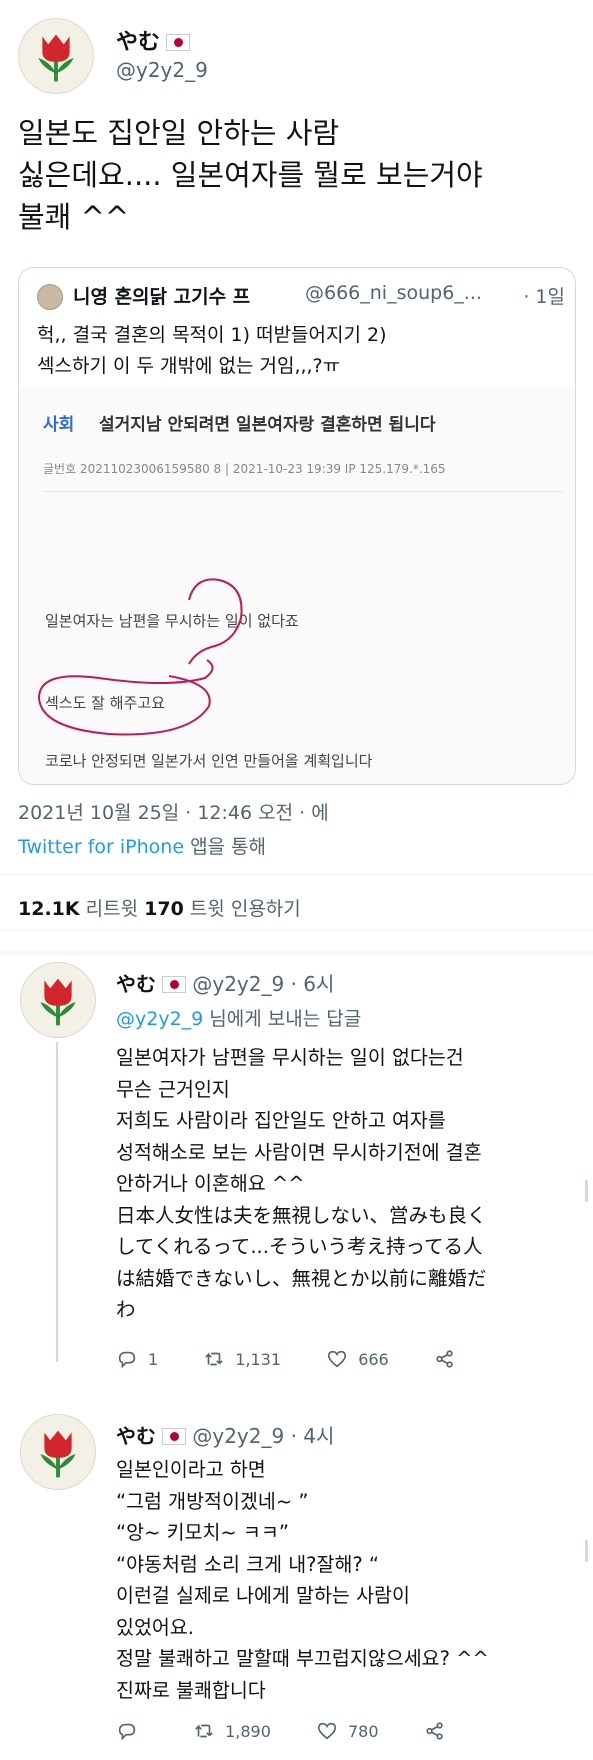  What do you see at coordinates (159, 1019) in the screenshot?
I see `mention-link: @y2y2_9` at bounding box center [159, 1019].